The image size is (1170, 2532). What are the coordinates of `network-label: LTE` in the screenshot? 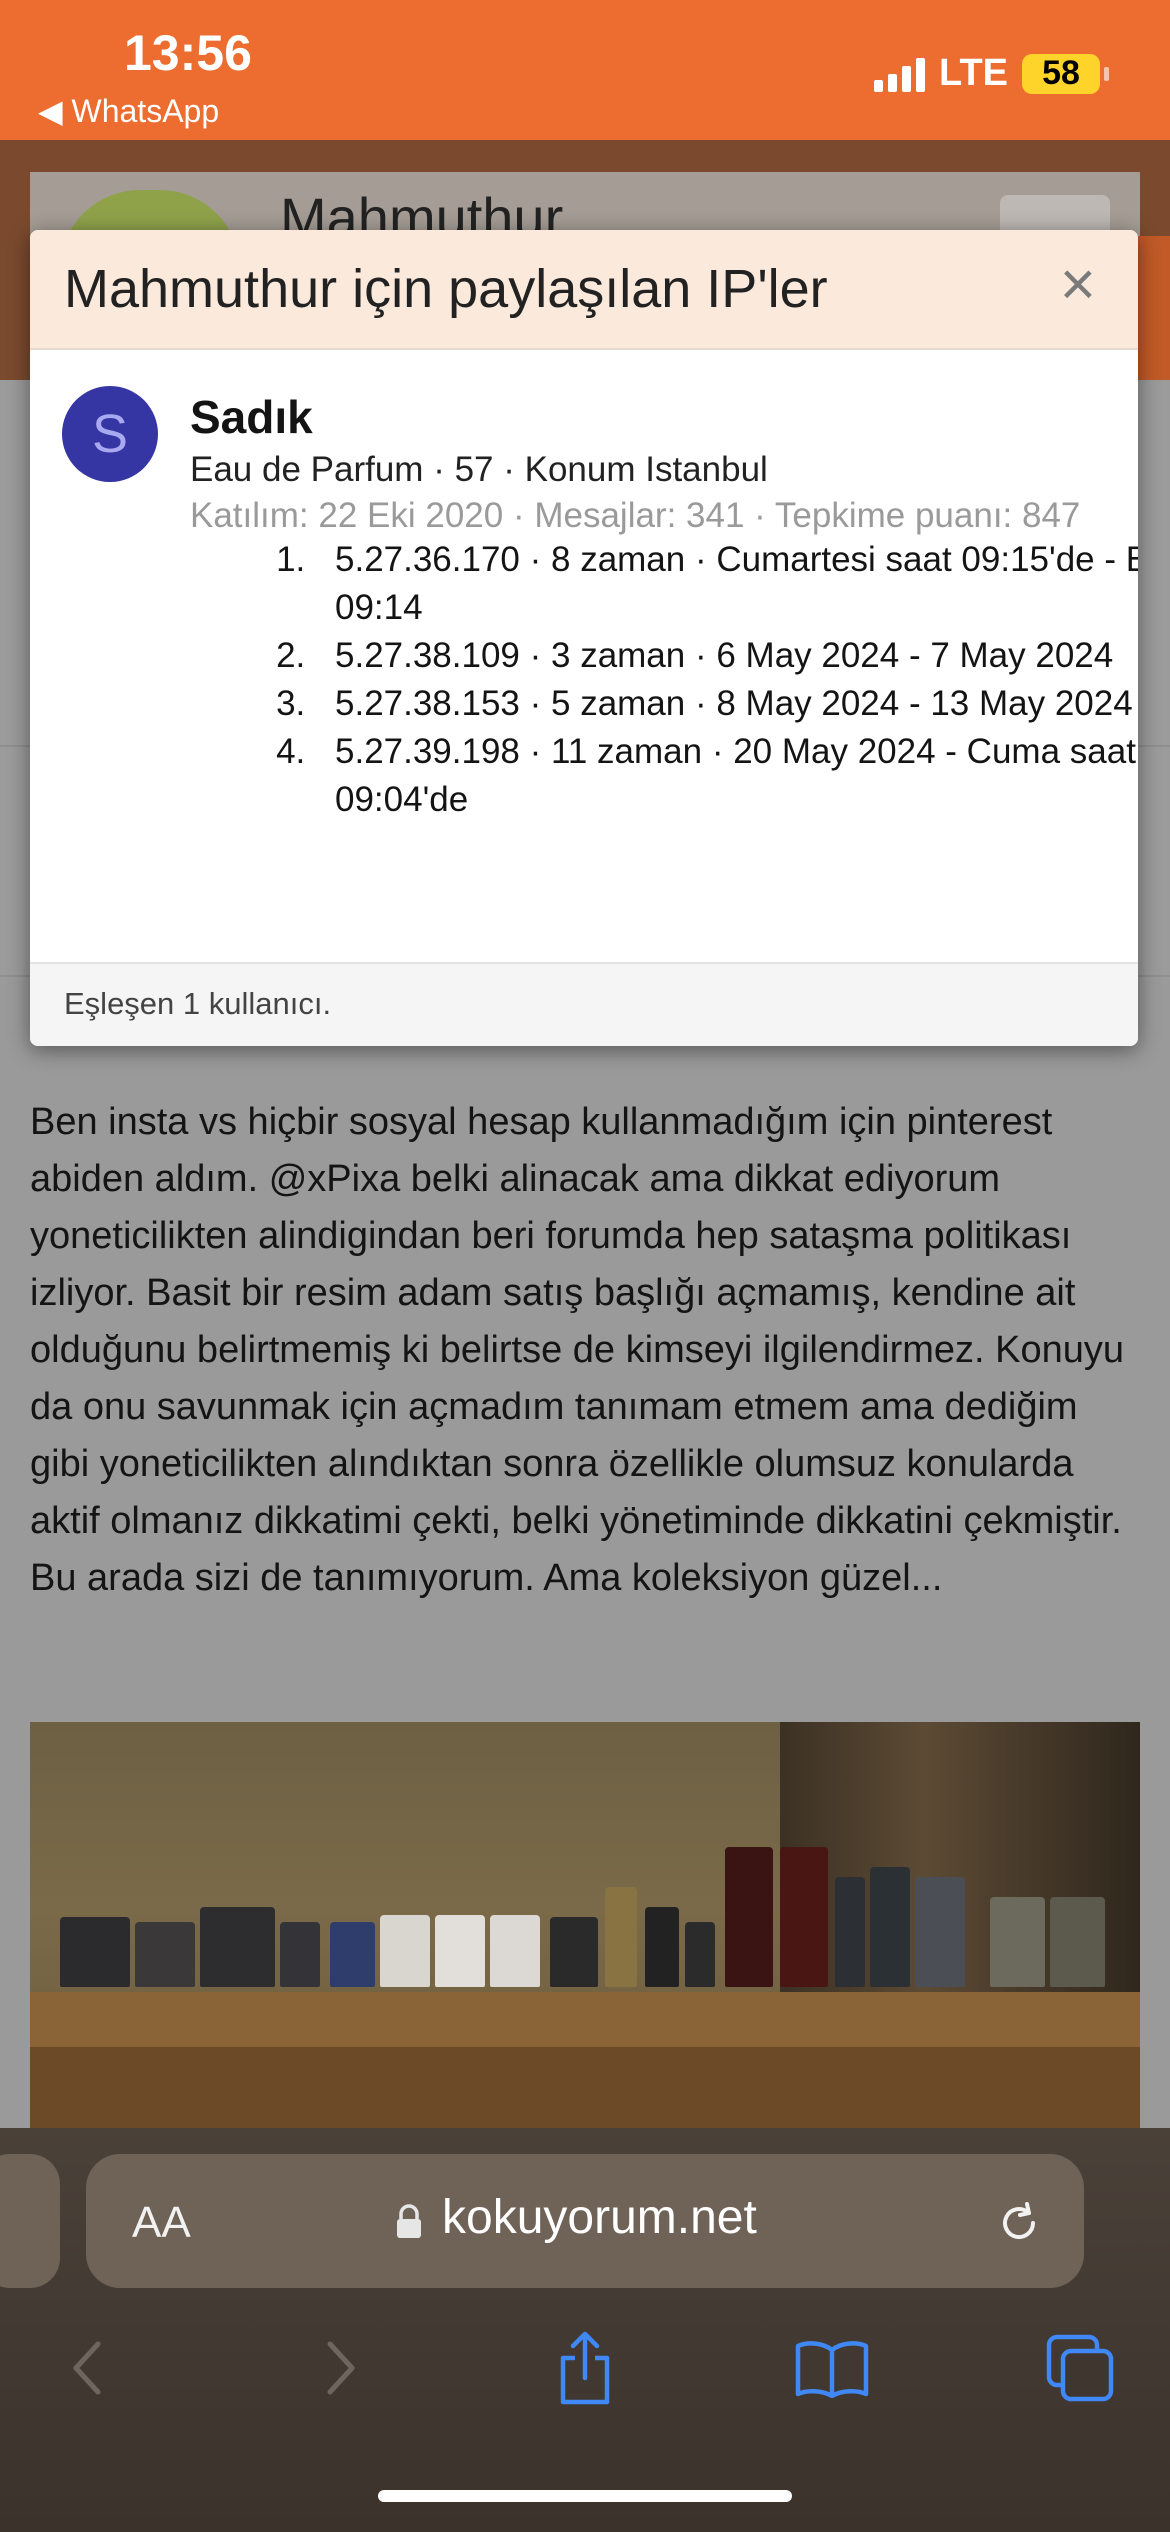 It's located at (973, 73).